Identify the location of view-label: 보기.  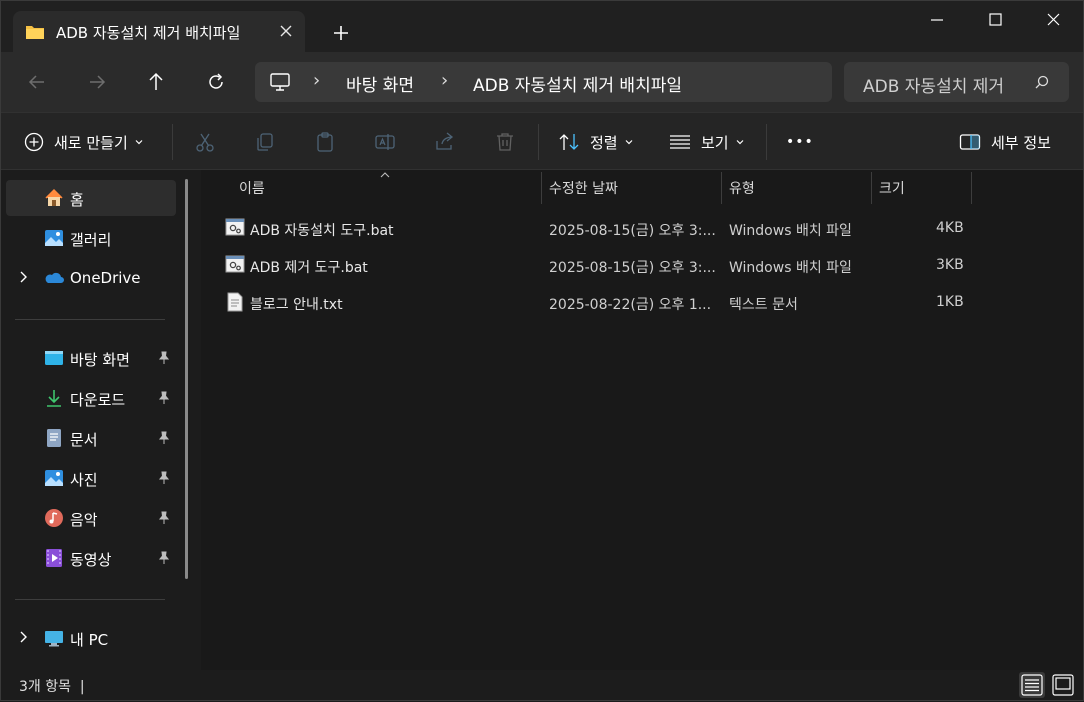
(715, 142).